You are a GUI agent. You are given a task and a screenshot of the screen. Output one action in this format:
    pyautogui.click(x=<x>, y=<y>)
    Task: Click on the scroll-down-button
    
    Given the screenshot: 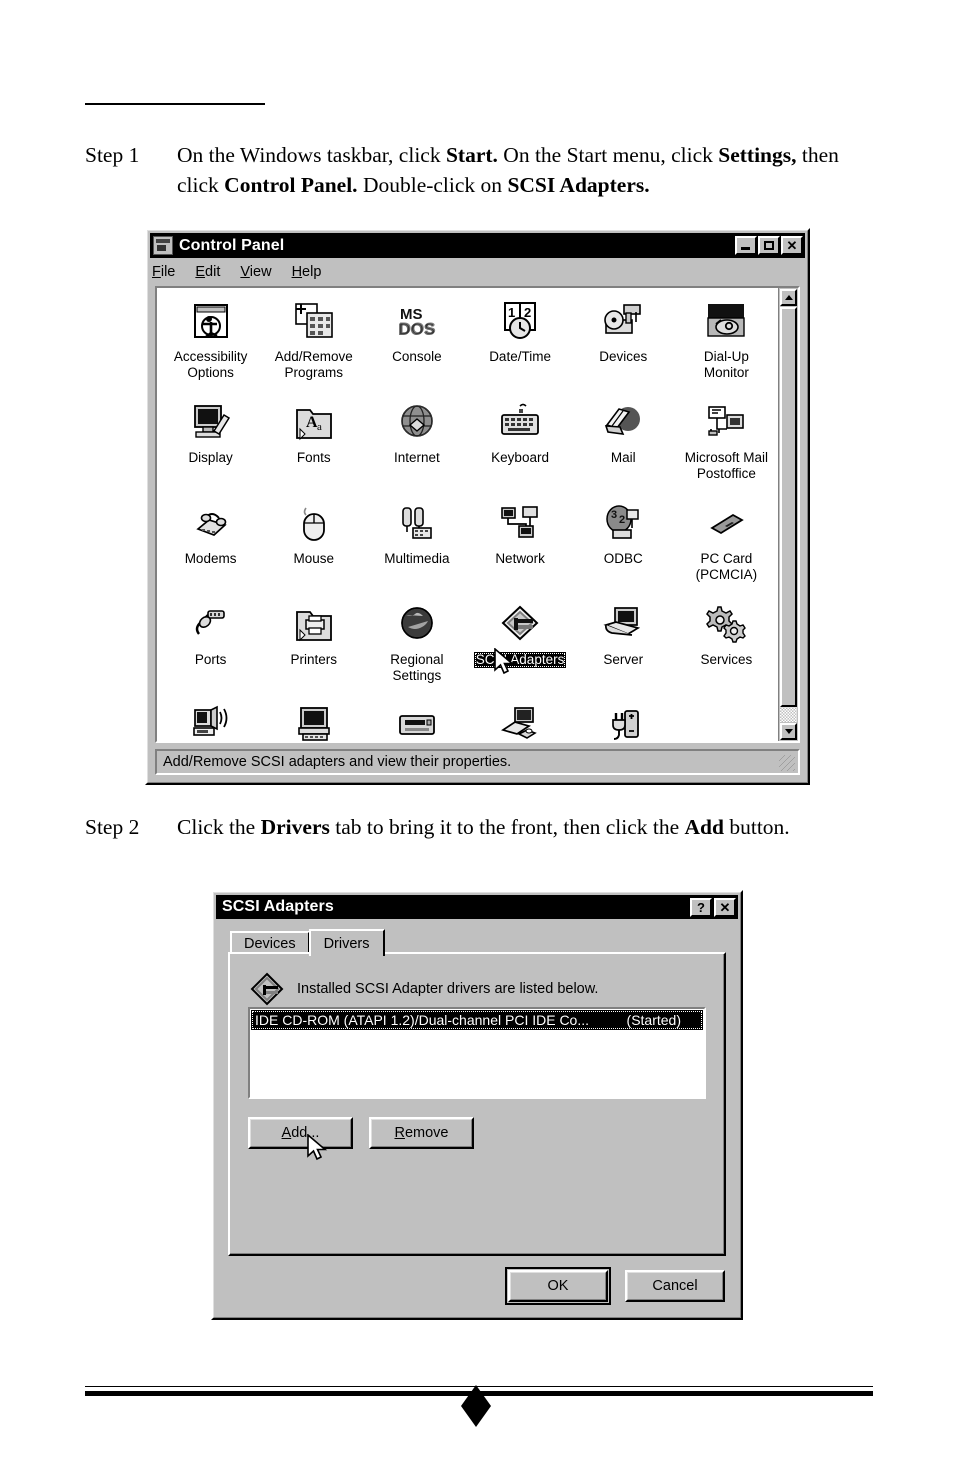 What is the action you would take?
    pyautogui.click(x=788, y=731)
    